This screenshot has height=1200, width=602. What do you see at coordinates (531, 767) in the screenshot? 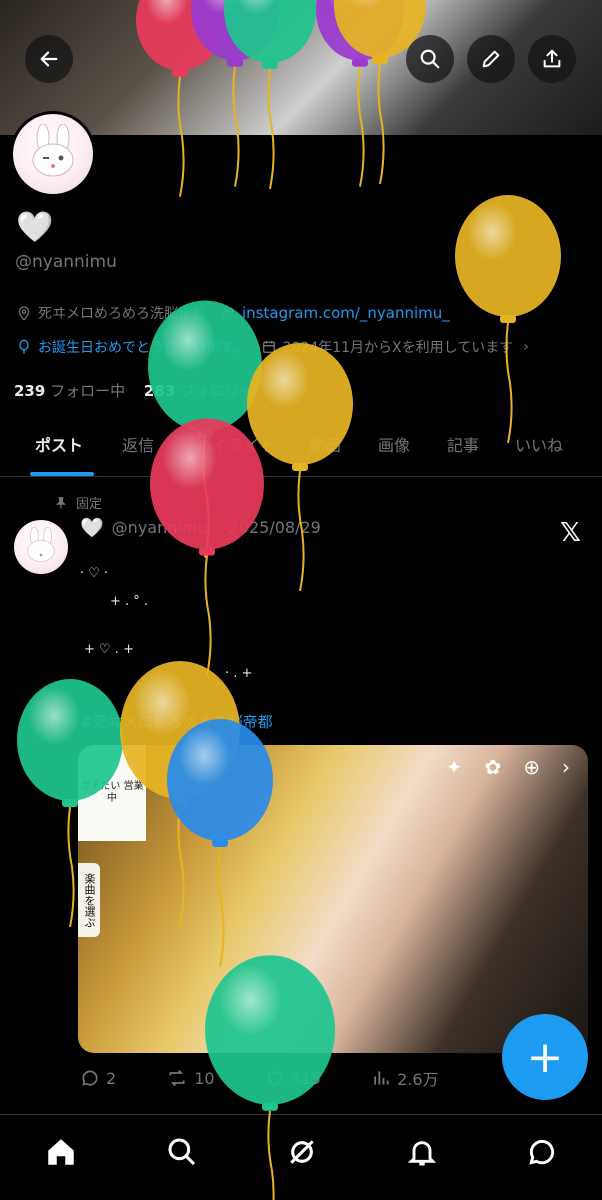
I see `add-icon: ⊕` at bounding box center [531, 767].